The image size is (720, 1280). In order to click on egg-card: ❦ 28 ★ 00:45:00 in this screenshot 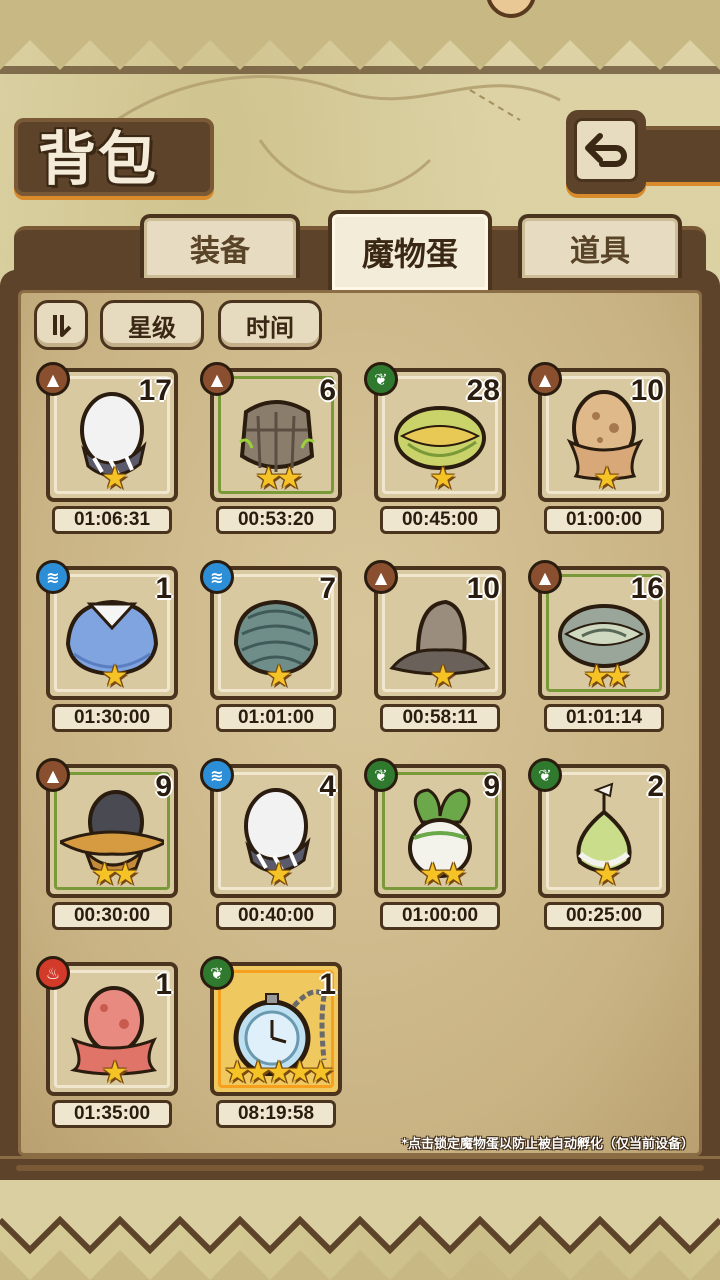, I will do `click(435, 448)`.